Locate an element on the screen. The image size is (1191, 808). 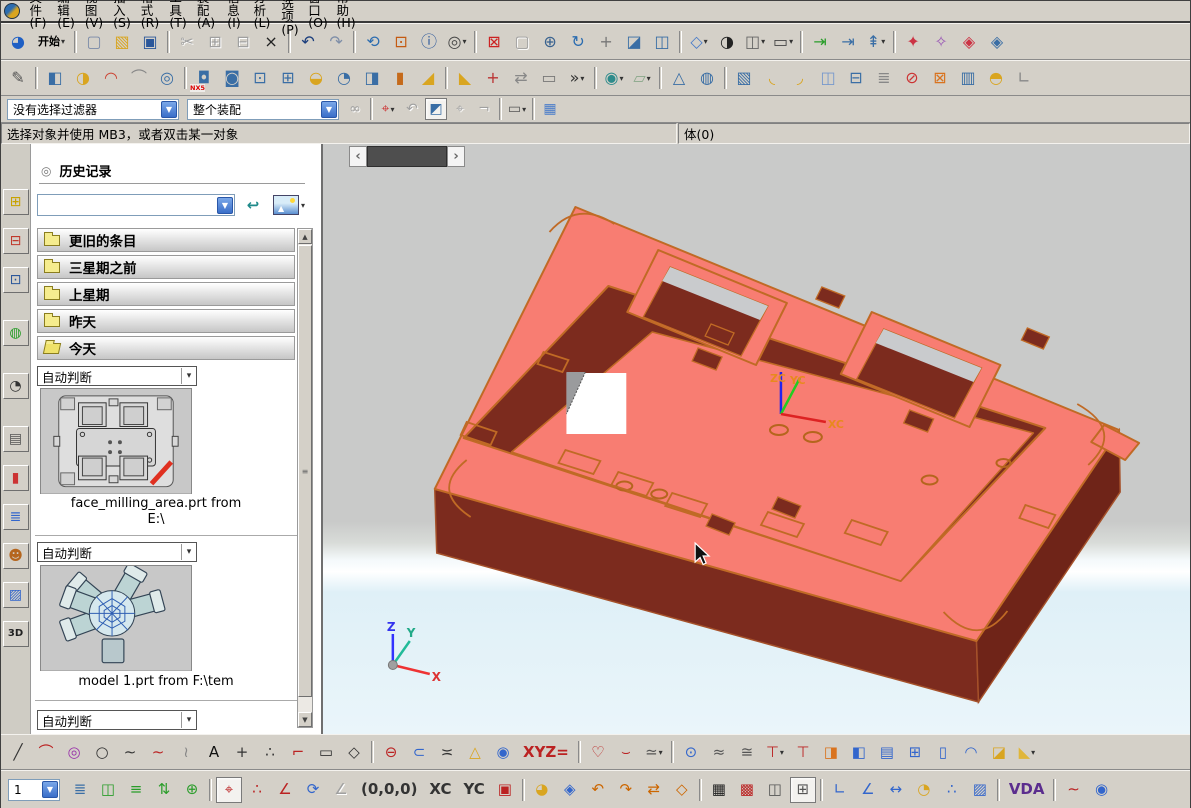
select-point-button: ⌖ is located at coordinates (460, 109).